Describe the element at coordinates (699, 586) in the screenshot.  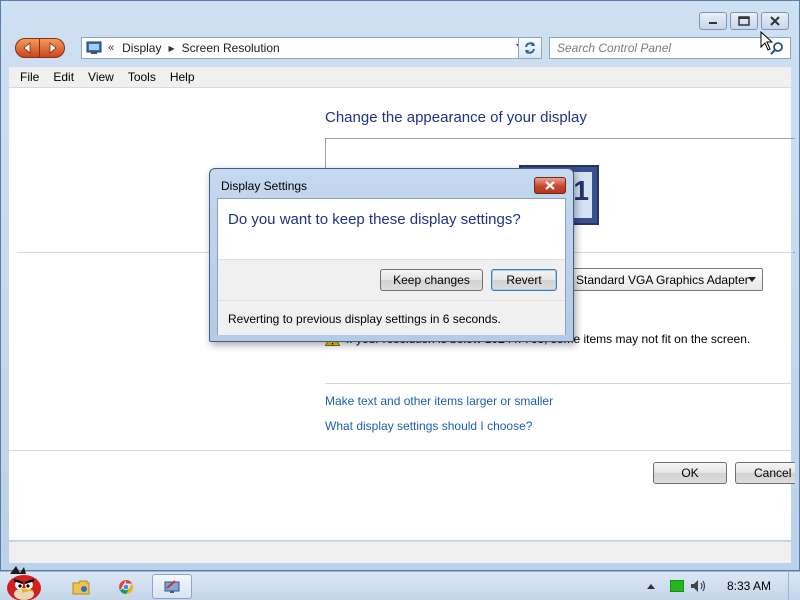
I see `volume-icon` at that location.